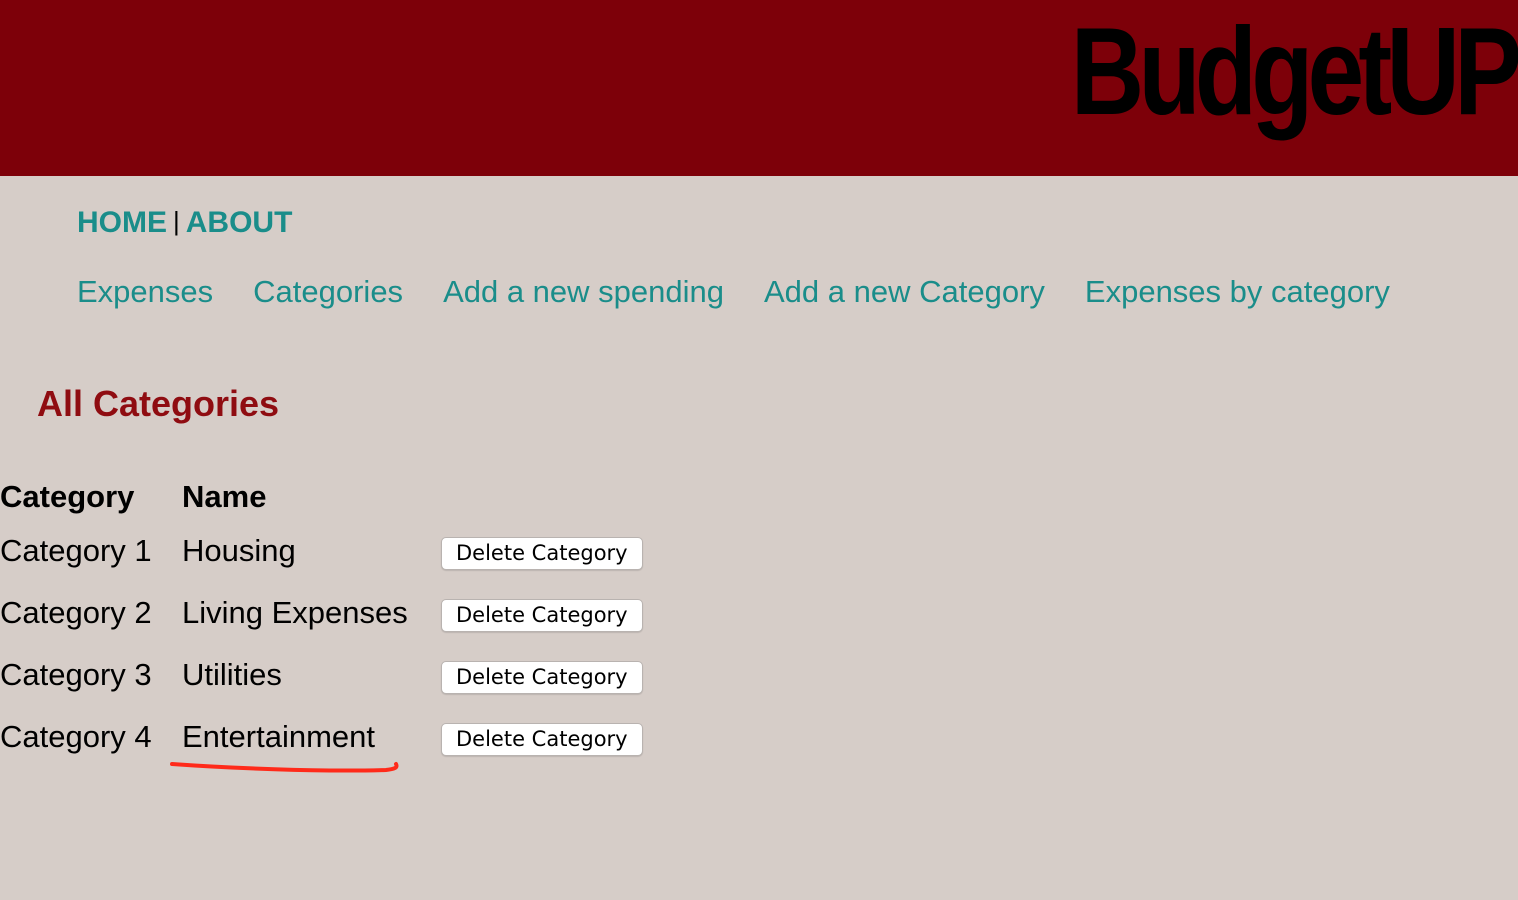 Image resolution: width=1518 pixels, height=900 pixels. What do you see at coordinates (158, 403) in the screenshot?
I see `page-title: All Categories` at bounding box center [158, 403].